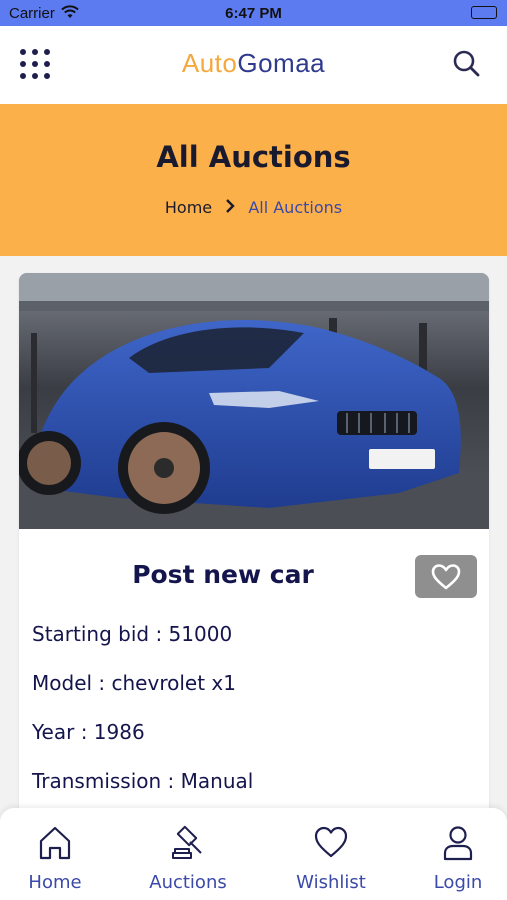 The width and height of the screenshot is (507, 900). Describe the element at coordinates (187, 842) in the screenshot. I see `gavel-icon` at that location.